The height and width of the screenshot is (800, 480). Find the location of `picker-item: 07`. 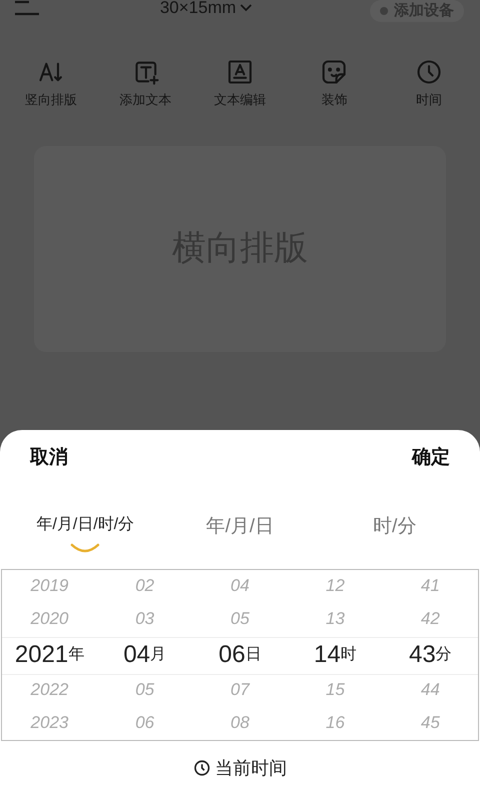

picker-item: 07 is located at coordinates (240, 690).